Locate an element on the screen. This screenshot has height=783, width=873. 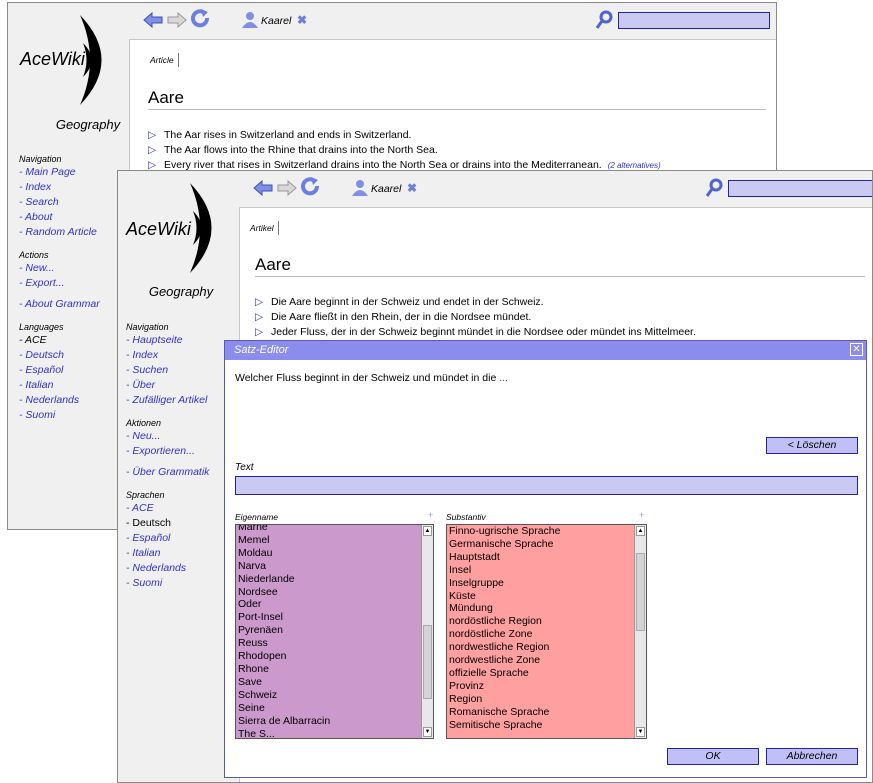
list-item: Provinz is located at coordinates (540, 686).